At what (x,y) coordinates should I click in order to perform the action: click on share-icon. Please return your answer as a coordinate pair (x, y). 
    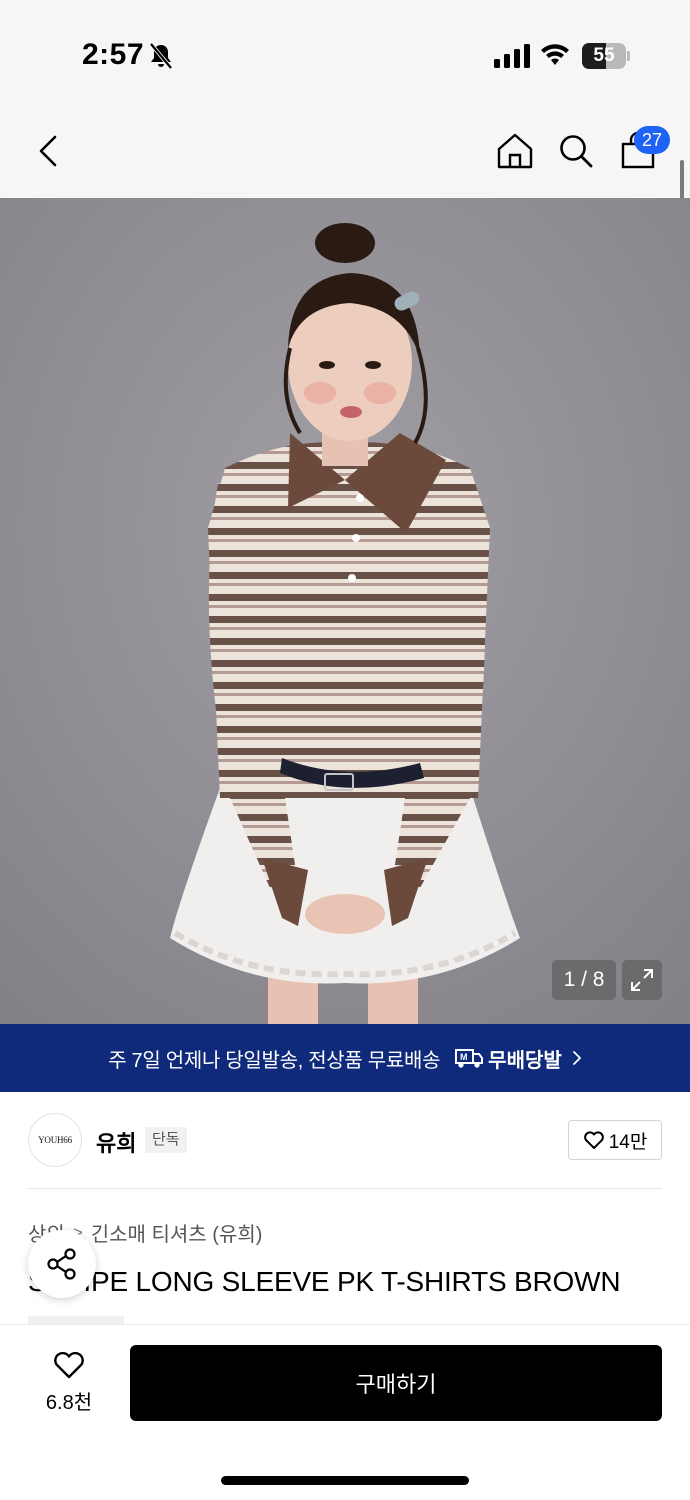
    Looking at the image, I should click on (61, 1264).